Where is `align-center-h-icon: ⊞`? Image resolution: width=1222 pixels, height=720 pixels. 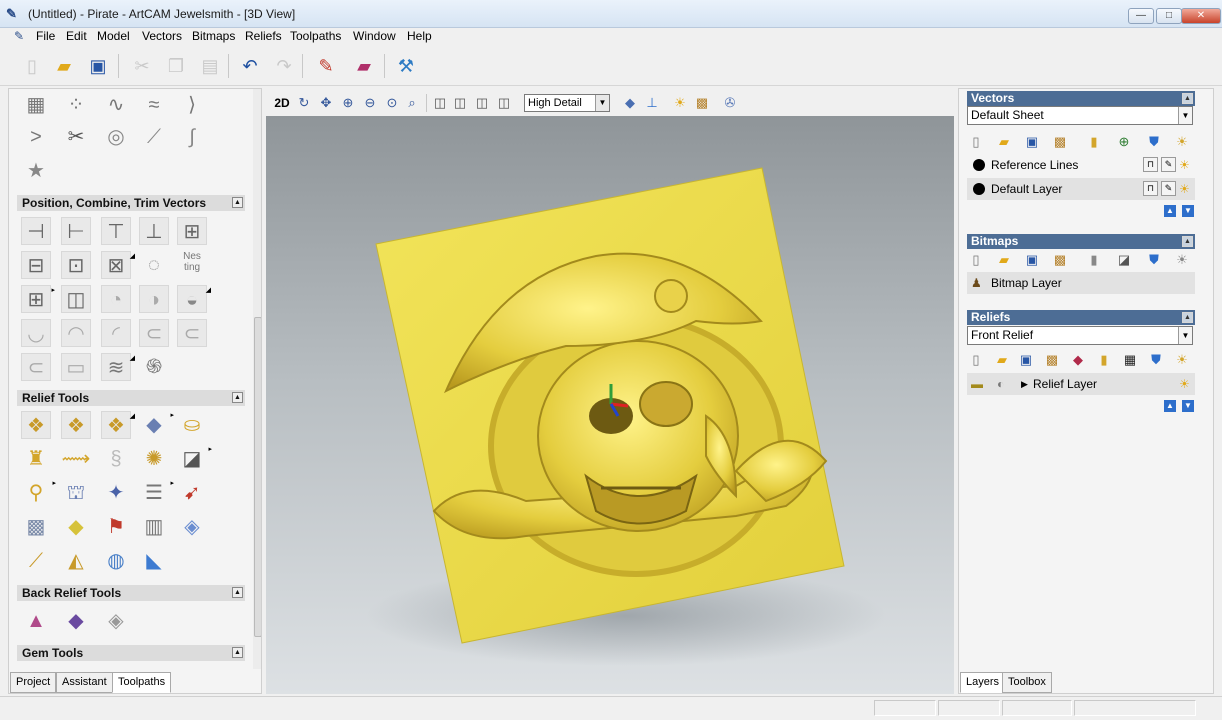 align-center-h-icon: ⊞ is located at coordinates (192, 231).